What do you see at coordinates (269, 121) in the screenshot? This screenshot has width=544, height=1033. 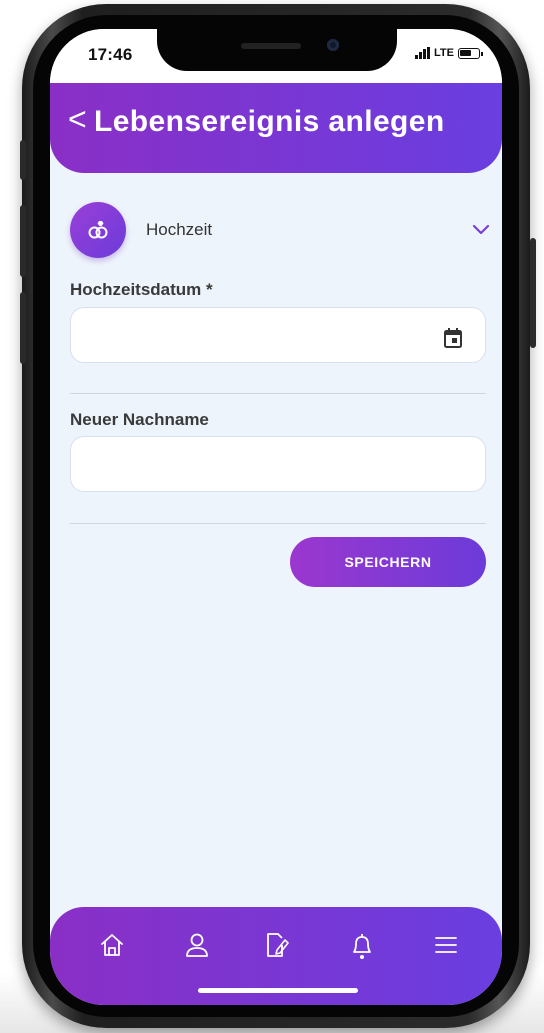 I see `page-title: Lebensereignis anlegen` at bounding box center [269, 121].